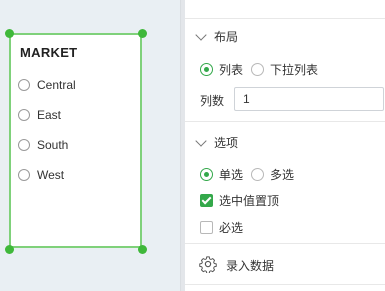 This screenshot has width=385, height=291. I want to click on option-central: Central, so click(47, 85).